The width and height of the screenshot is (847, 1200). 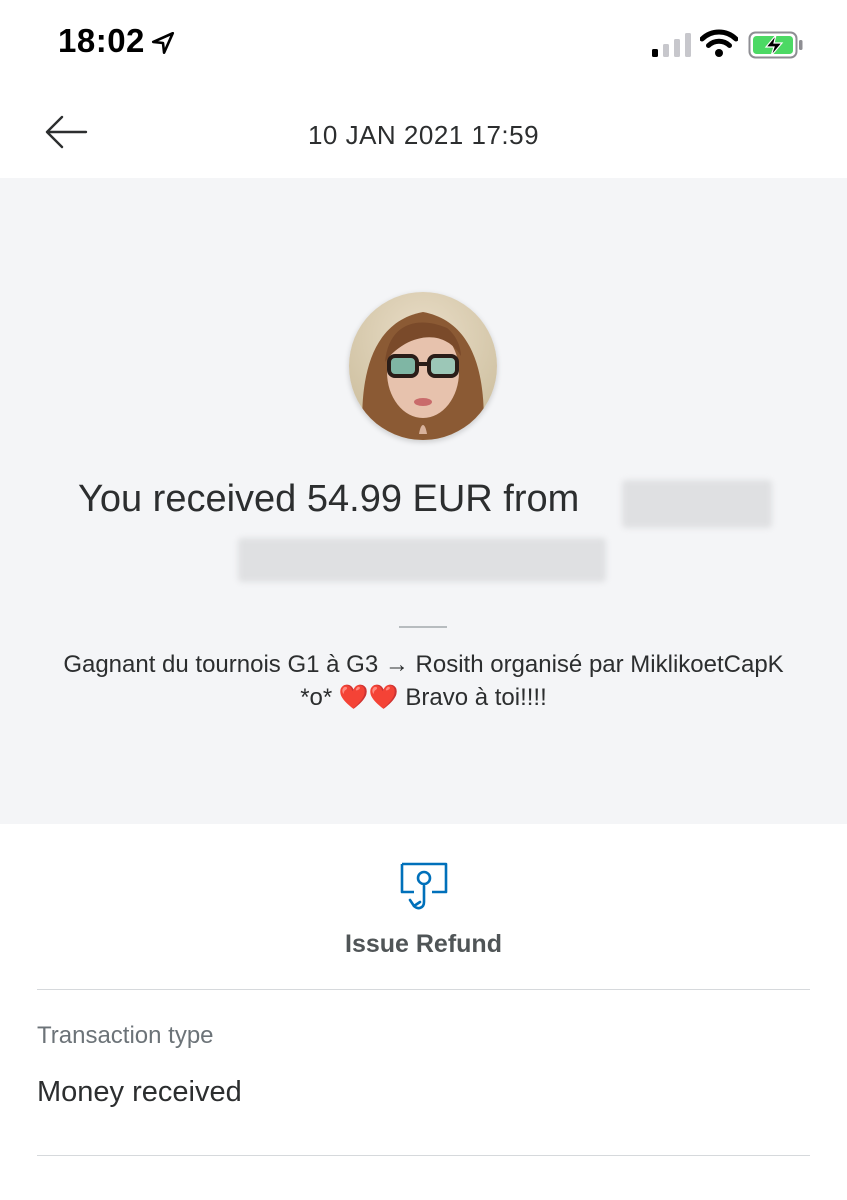 What do you see at coordinates (423, 366) in the screenshot?
I see `avatar` at bounding box center [423, 366].